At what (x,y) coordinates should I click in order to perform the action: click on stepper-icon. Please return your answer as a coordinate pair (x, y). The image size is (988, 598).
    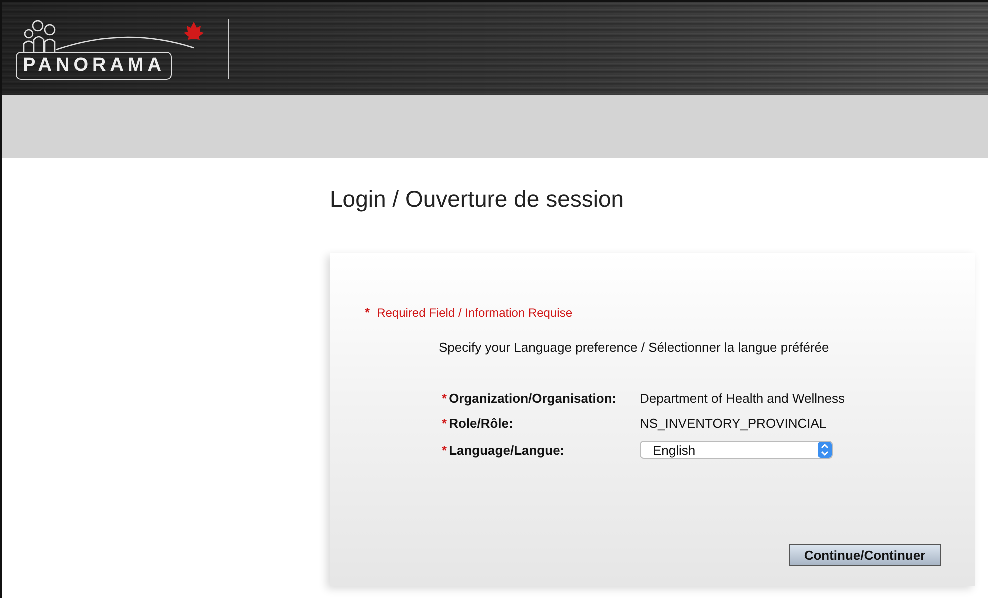
    Looking at the image, I should click on (825, 450).